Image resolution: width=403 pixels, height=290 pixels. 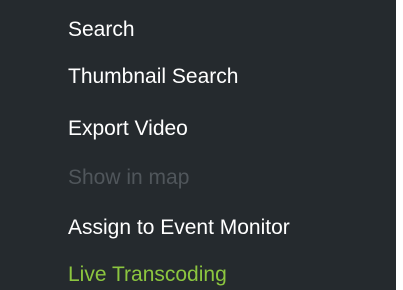 What do you see at coordinates (101, 30) in the screenshot?
I see `menu-item-search: Search` at bounding box center [101, 30].